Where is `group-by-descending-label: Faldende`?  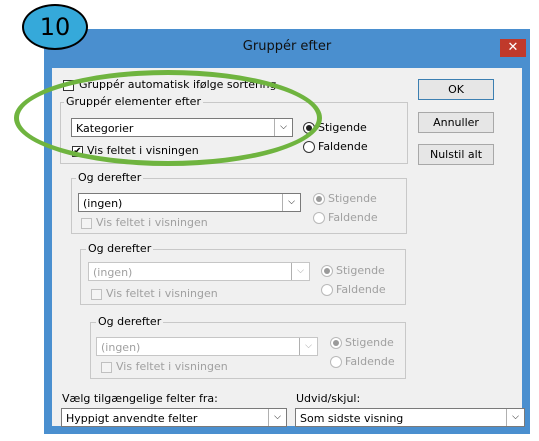 group-by-descending-label: Faldende is located at coordinates (343, 146).